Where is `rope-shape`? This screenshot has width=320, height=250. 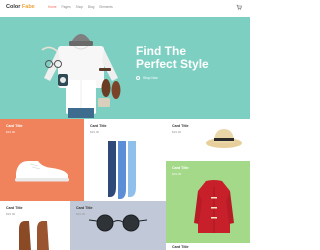
rope-shape is located at coordinates (50, 49).